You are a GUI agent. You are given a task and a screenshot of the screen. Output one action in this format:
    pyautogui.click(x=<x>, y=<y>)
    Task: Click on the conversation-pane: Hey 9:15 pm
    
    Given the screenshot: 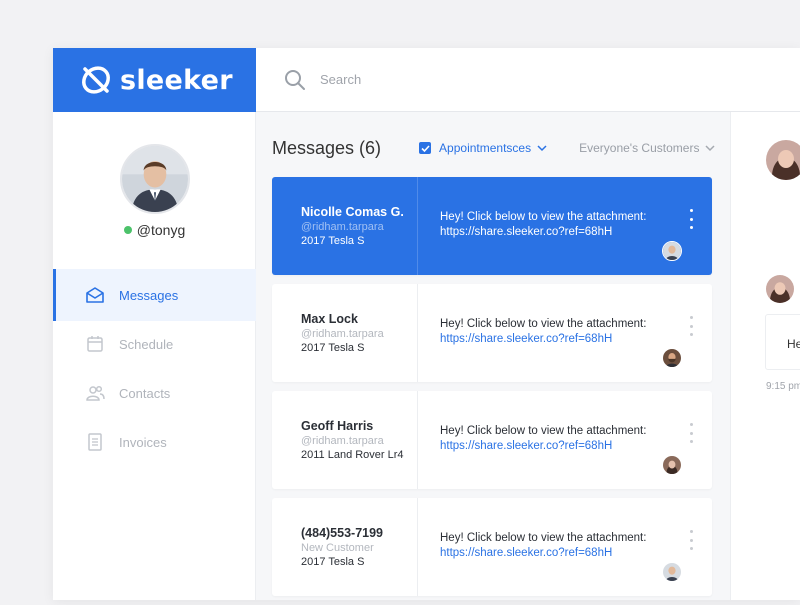 What is the action you would take?
    pyautogui.click(x=765, y=356)
    